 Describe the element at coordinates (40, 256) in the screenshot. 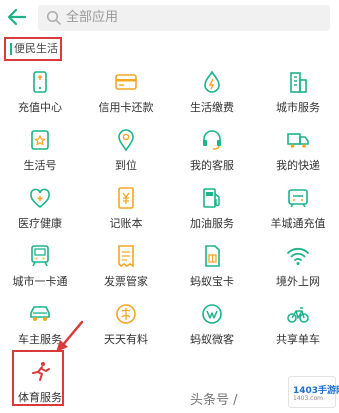

I see `city-card-icon` at that location.